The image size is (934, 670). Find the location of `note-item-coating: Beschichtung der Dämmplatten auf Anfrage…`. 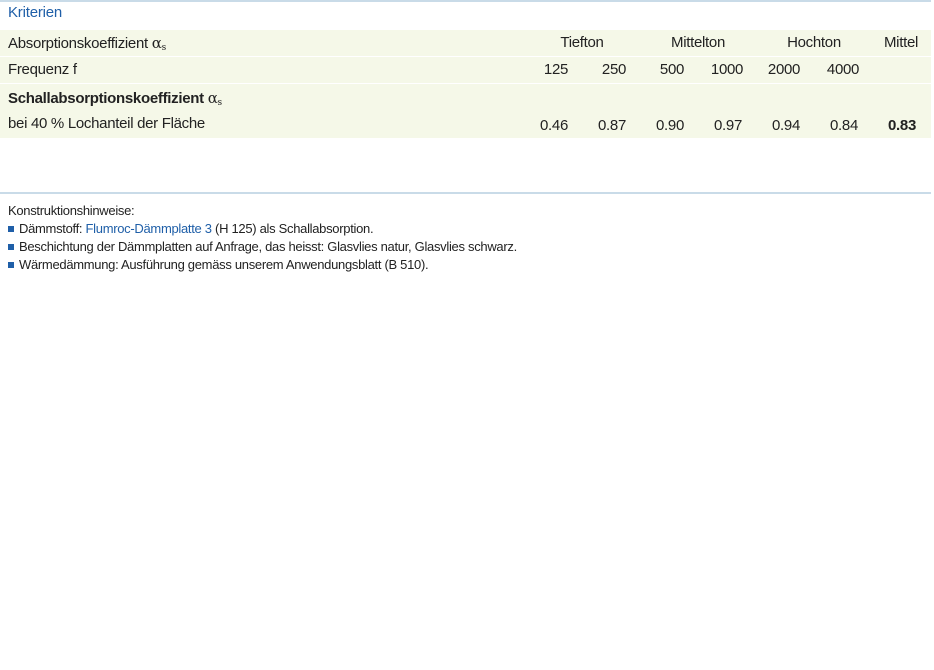

note-item-coating: Beschichtung der Dämmplatten auf Anfrage… is located at coordinates (262, 247).